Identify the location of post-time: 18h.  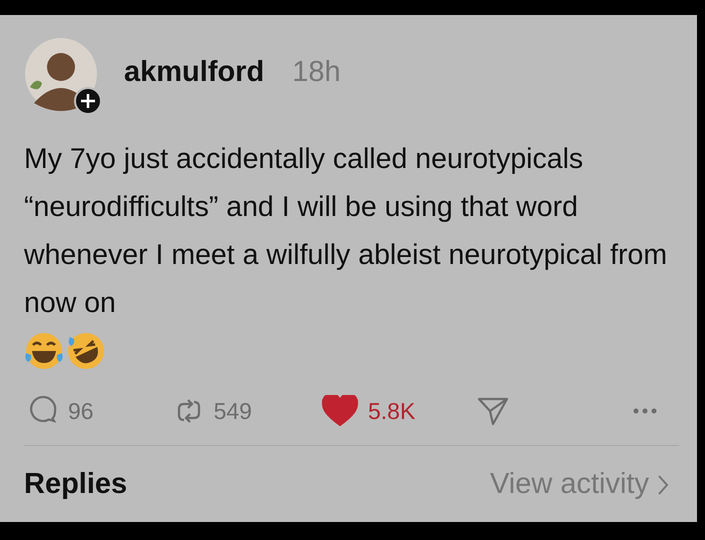
(316, 72).